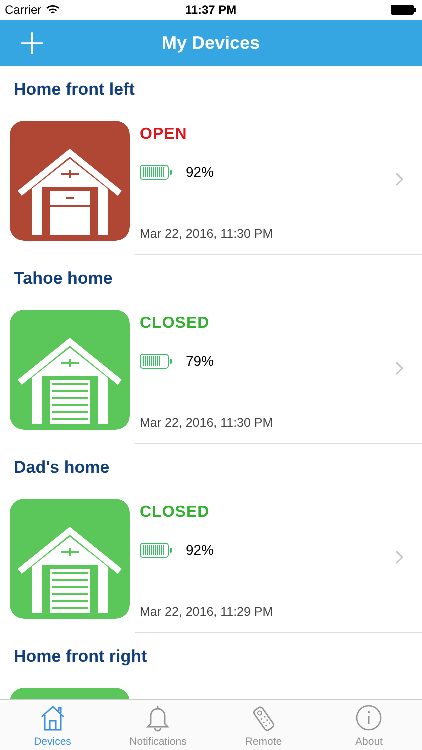 The image size is (422, 750). Describe the element at coordinates (211, 10) in the screenshot. I see `clock-time: 11:37 PM` at that location.